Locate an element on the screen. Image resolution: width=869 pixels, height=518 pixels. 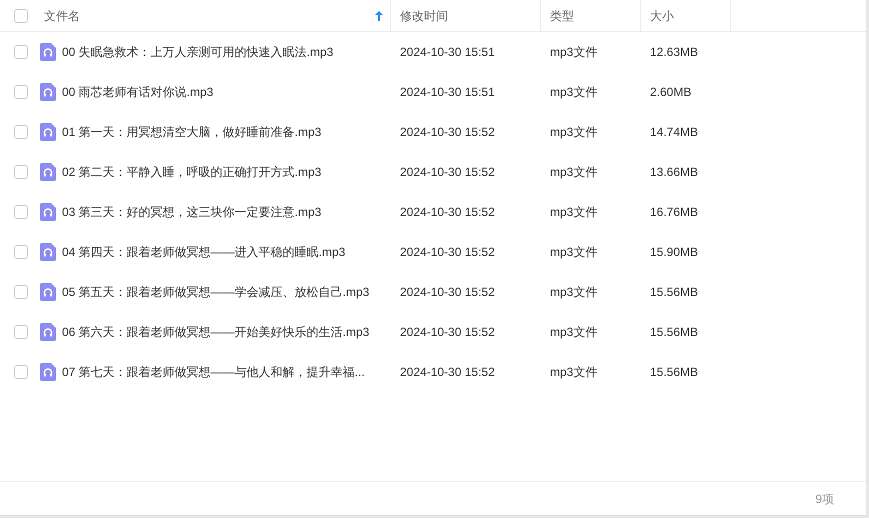
file-name: 04 第四天：跟着老师做冥想——进入平稳的睡眠.mp3 is located at coordinates (204, 252).